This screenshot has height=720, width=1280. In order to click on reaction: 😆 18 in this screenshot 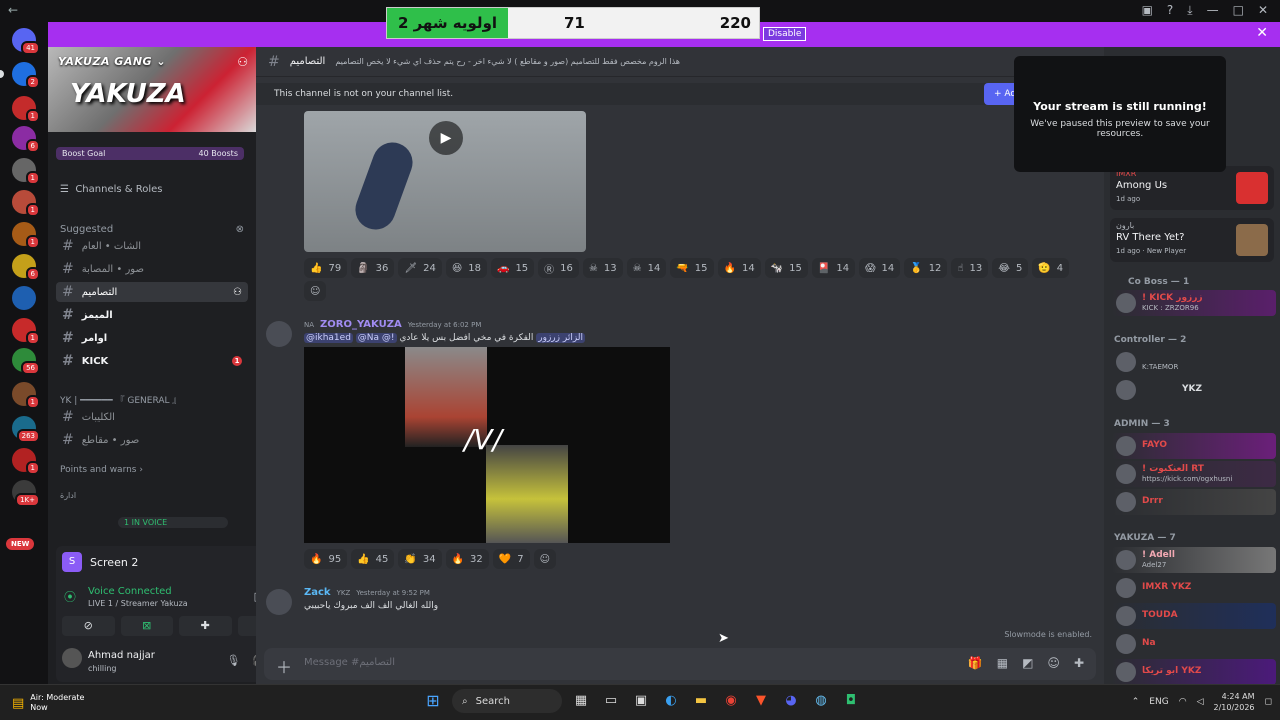, I will do `click(466, 268)`.